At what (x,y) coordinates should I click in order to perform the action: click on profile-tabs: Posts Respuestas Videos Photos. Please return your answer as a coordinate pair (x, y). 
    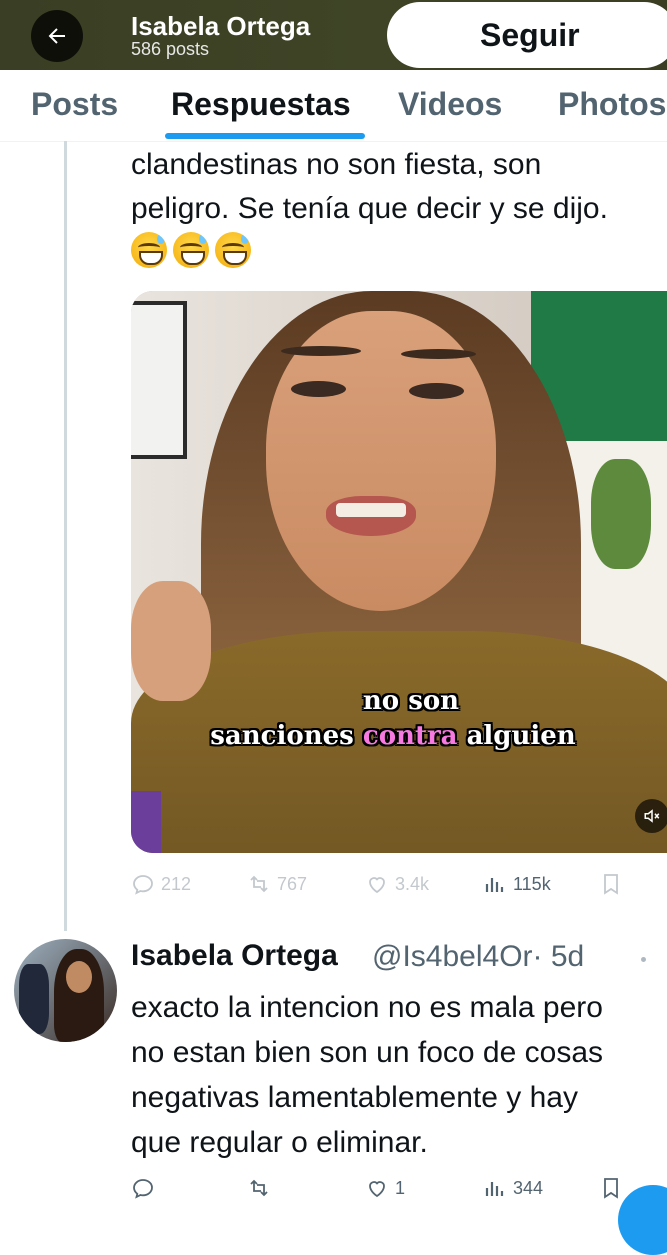
    Looking at the image, I should click on (333, 106).